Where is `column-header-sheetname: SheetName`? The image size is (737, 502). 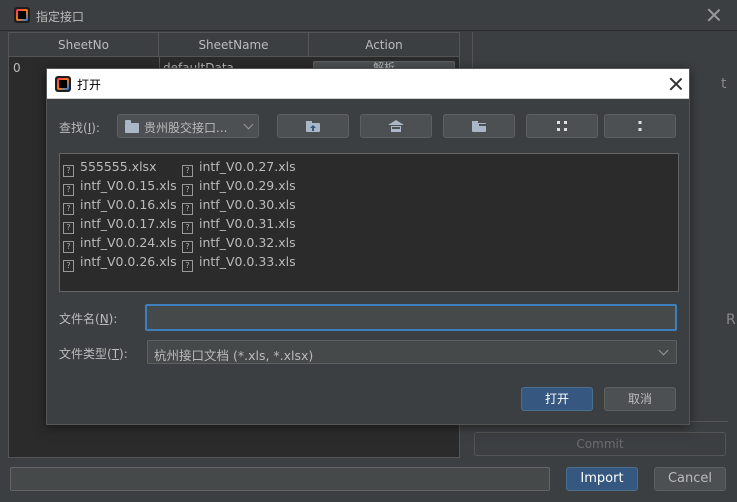
column-header-sheetname: SheetName is located at coordinates (234, 45).